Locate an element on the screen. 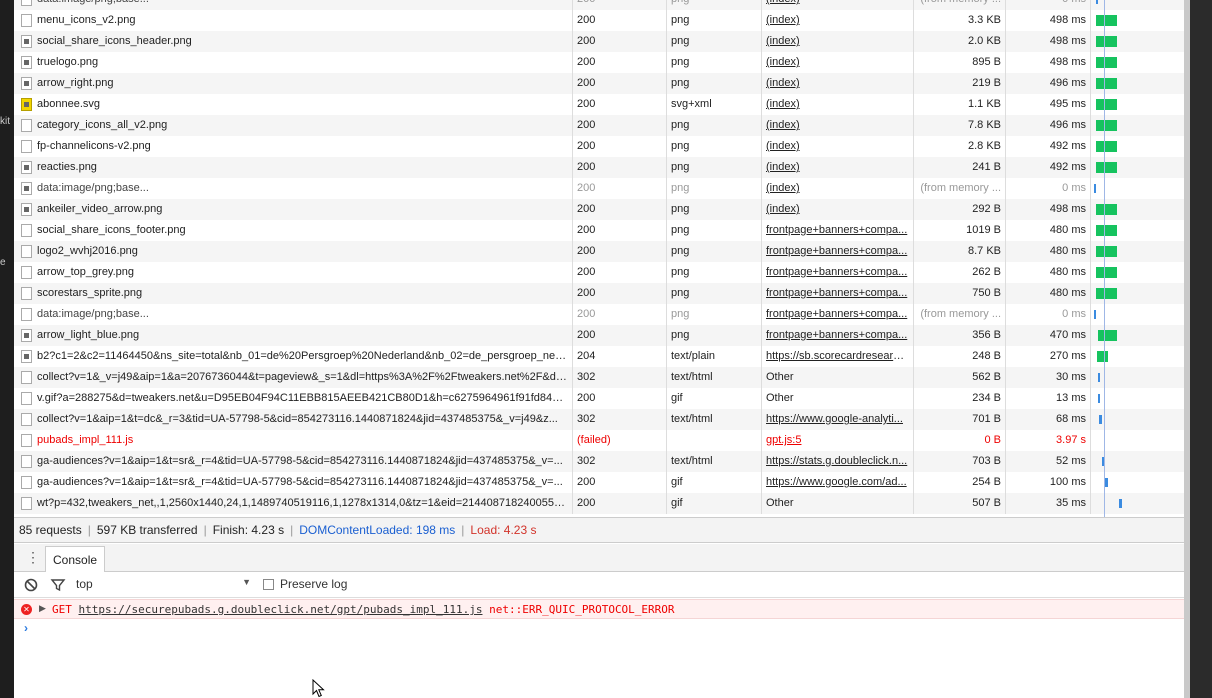 This screenshot has height=698, width=1212. background-window-strip is located at coordinates (1198, 349).